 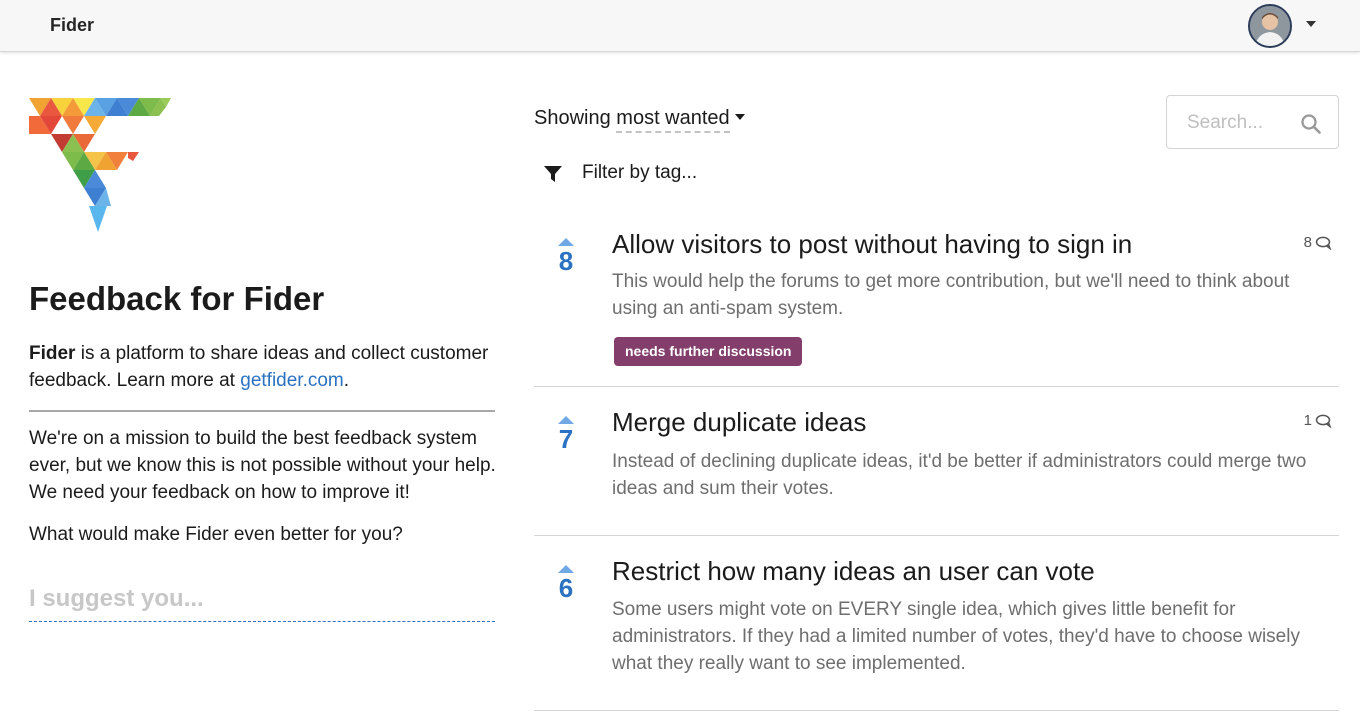 I want to click on sort-chevron-down-icon, so click(x=739, y=116).